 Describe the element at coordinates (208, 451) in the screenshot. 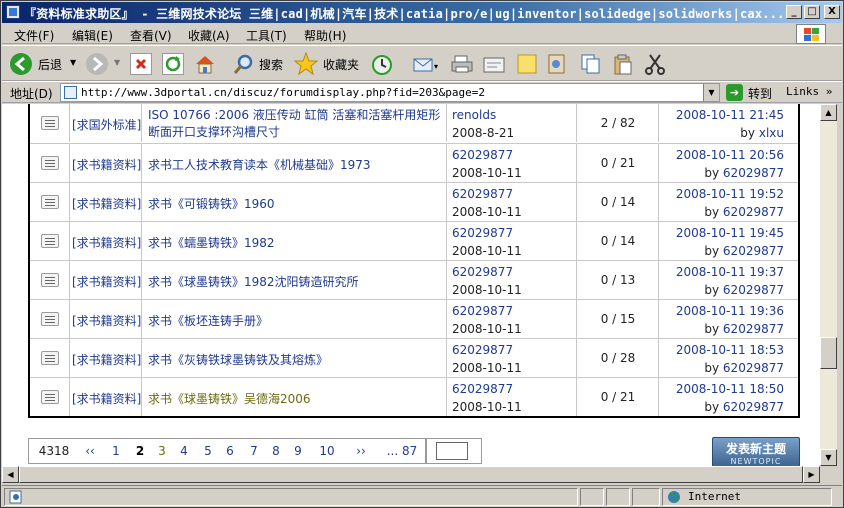

I see `page-link: 5` at that location.